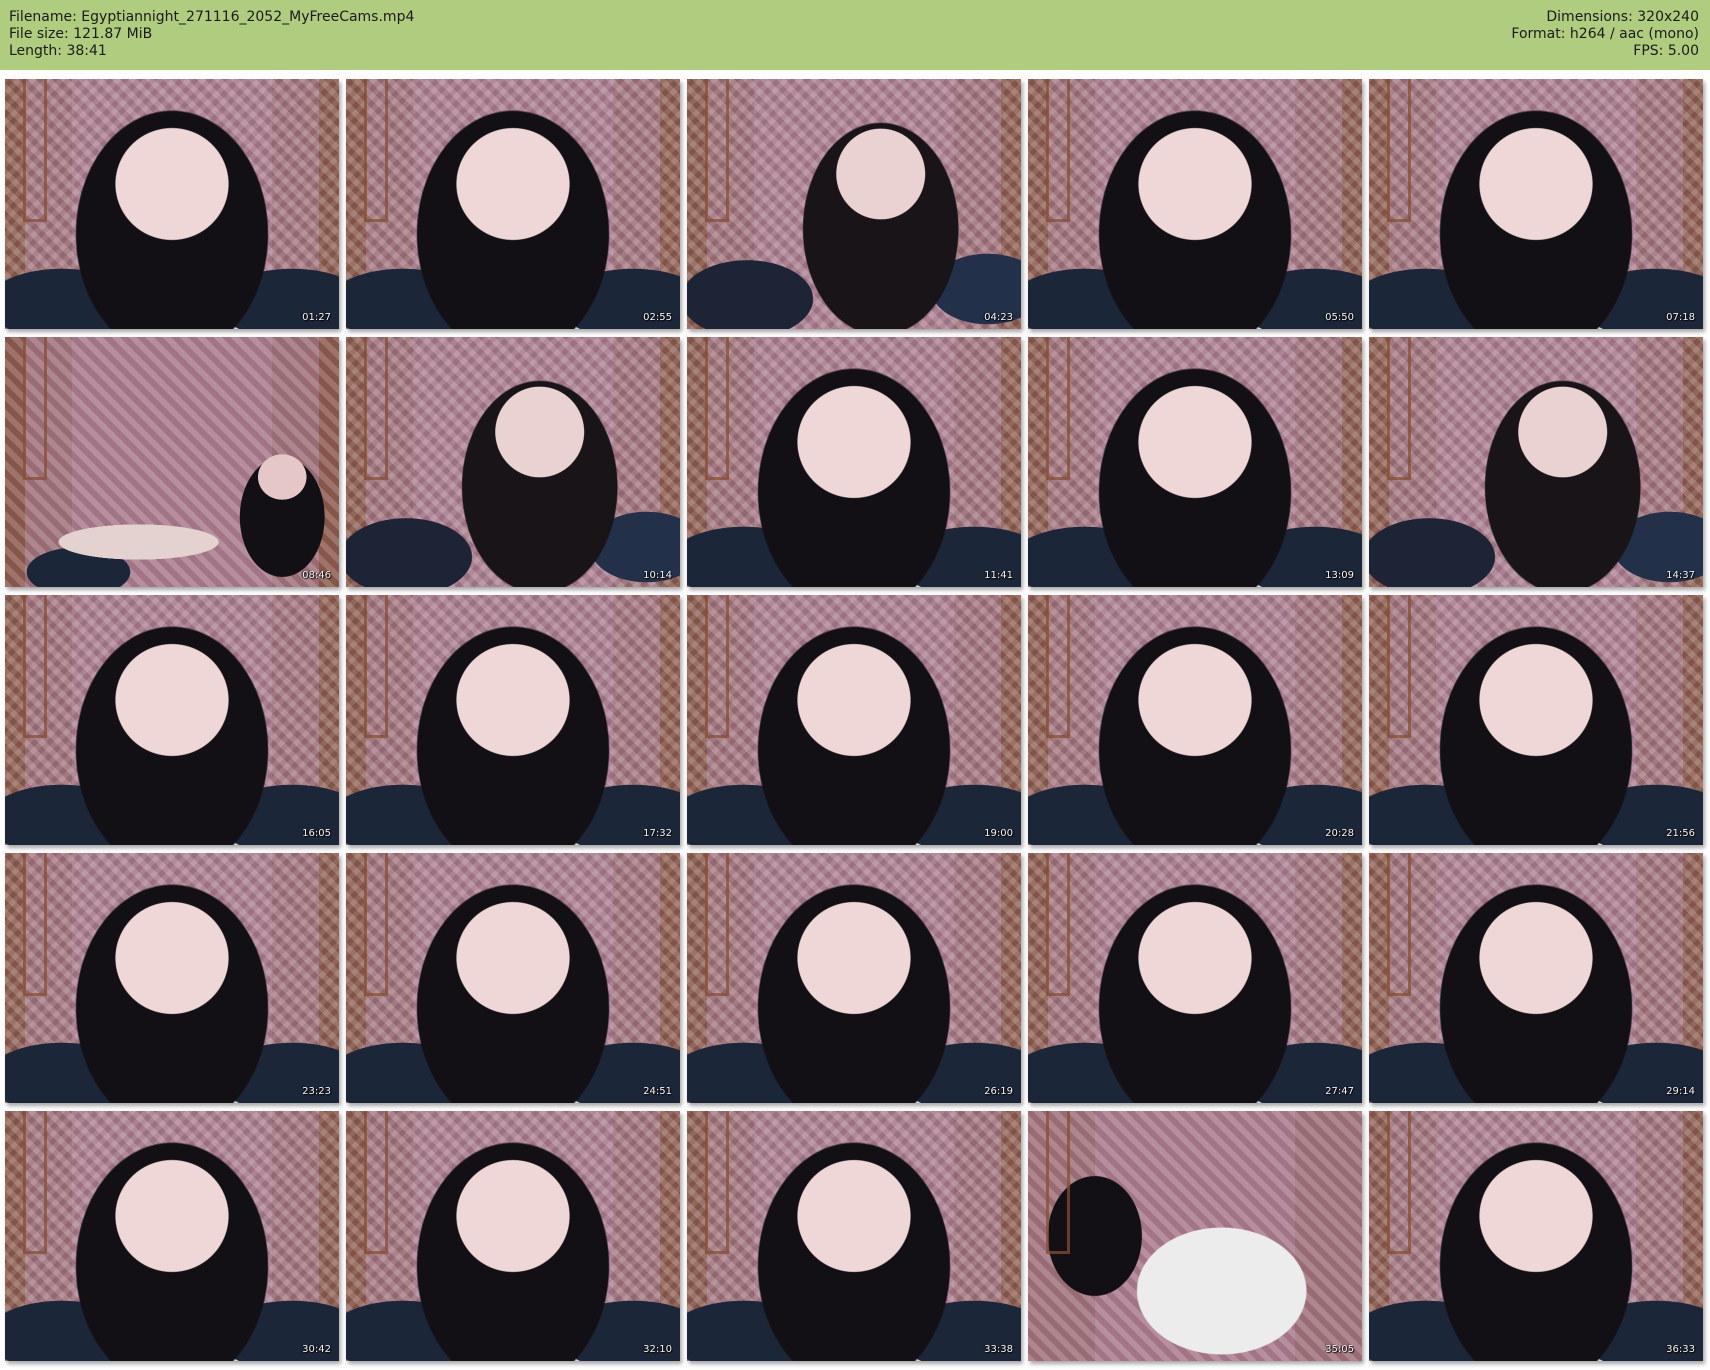  Describe the element at coordinates (1536, 978) in the screenshot. I see `video-thumbnail: 29:14` at that location.